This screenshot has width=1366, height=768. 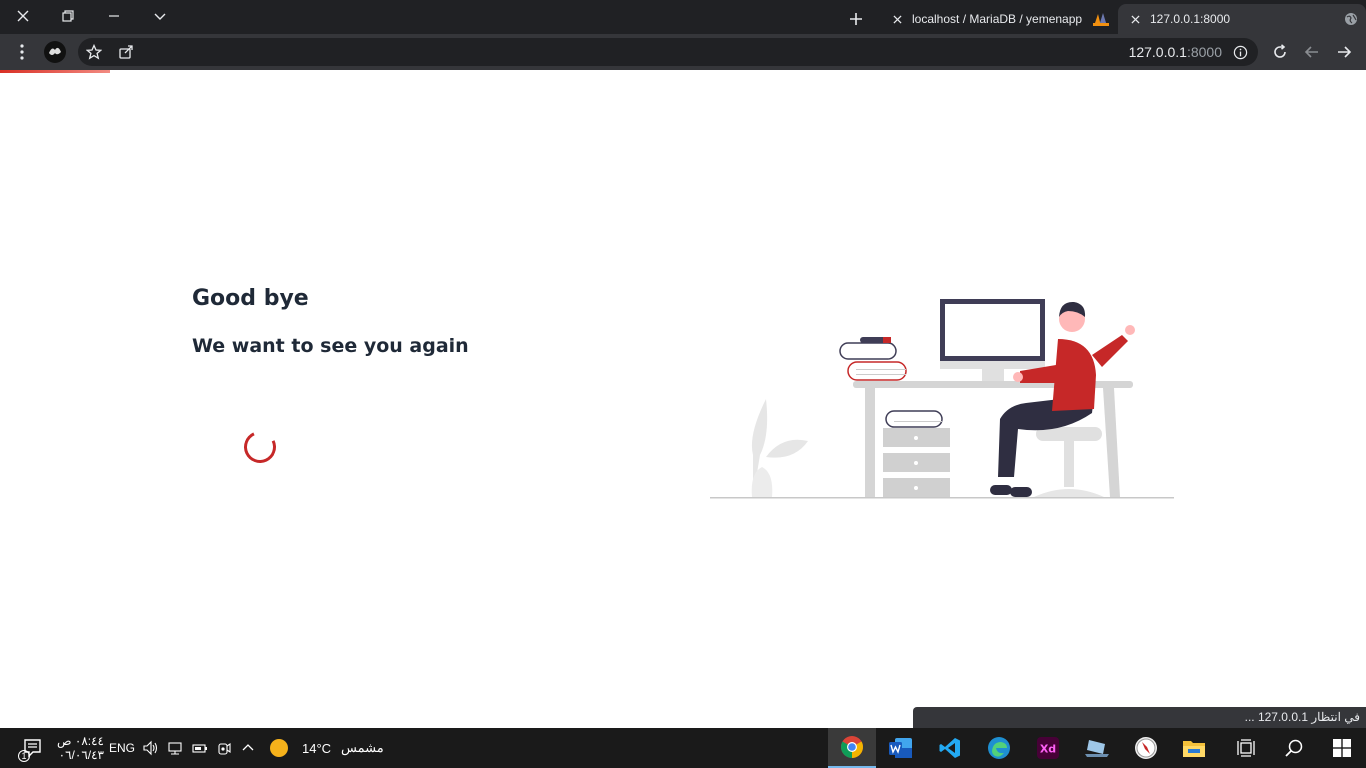 What do you see at coordinates (1101, 19) in the screenshot?
I see `phpmyadmin-favicon-icon` at bounding box center [1101, 19].